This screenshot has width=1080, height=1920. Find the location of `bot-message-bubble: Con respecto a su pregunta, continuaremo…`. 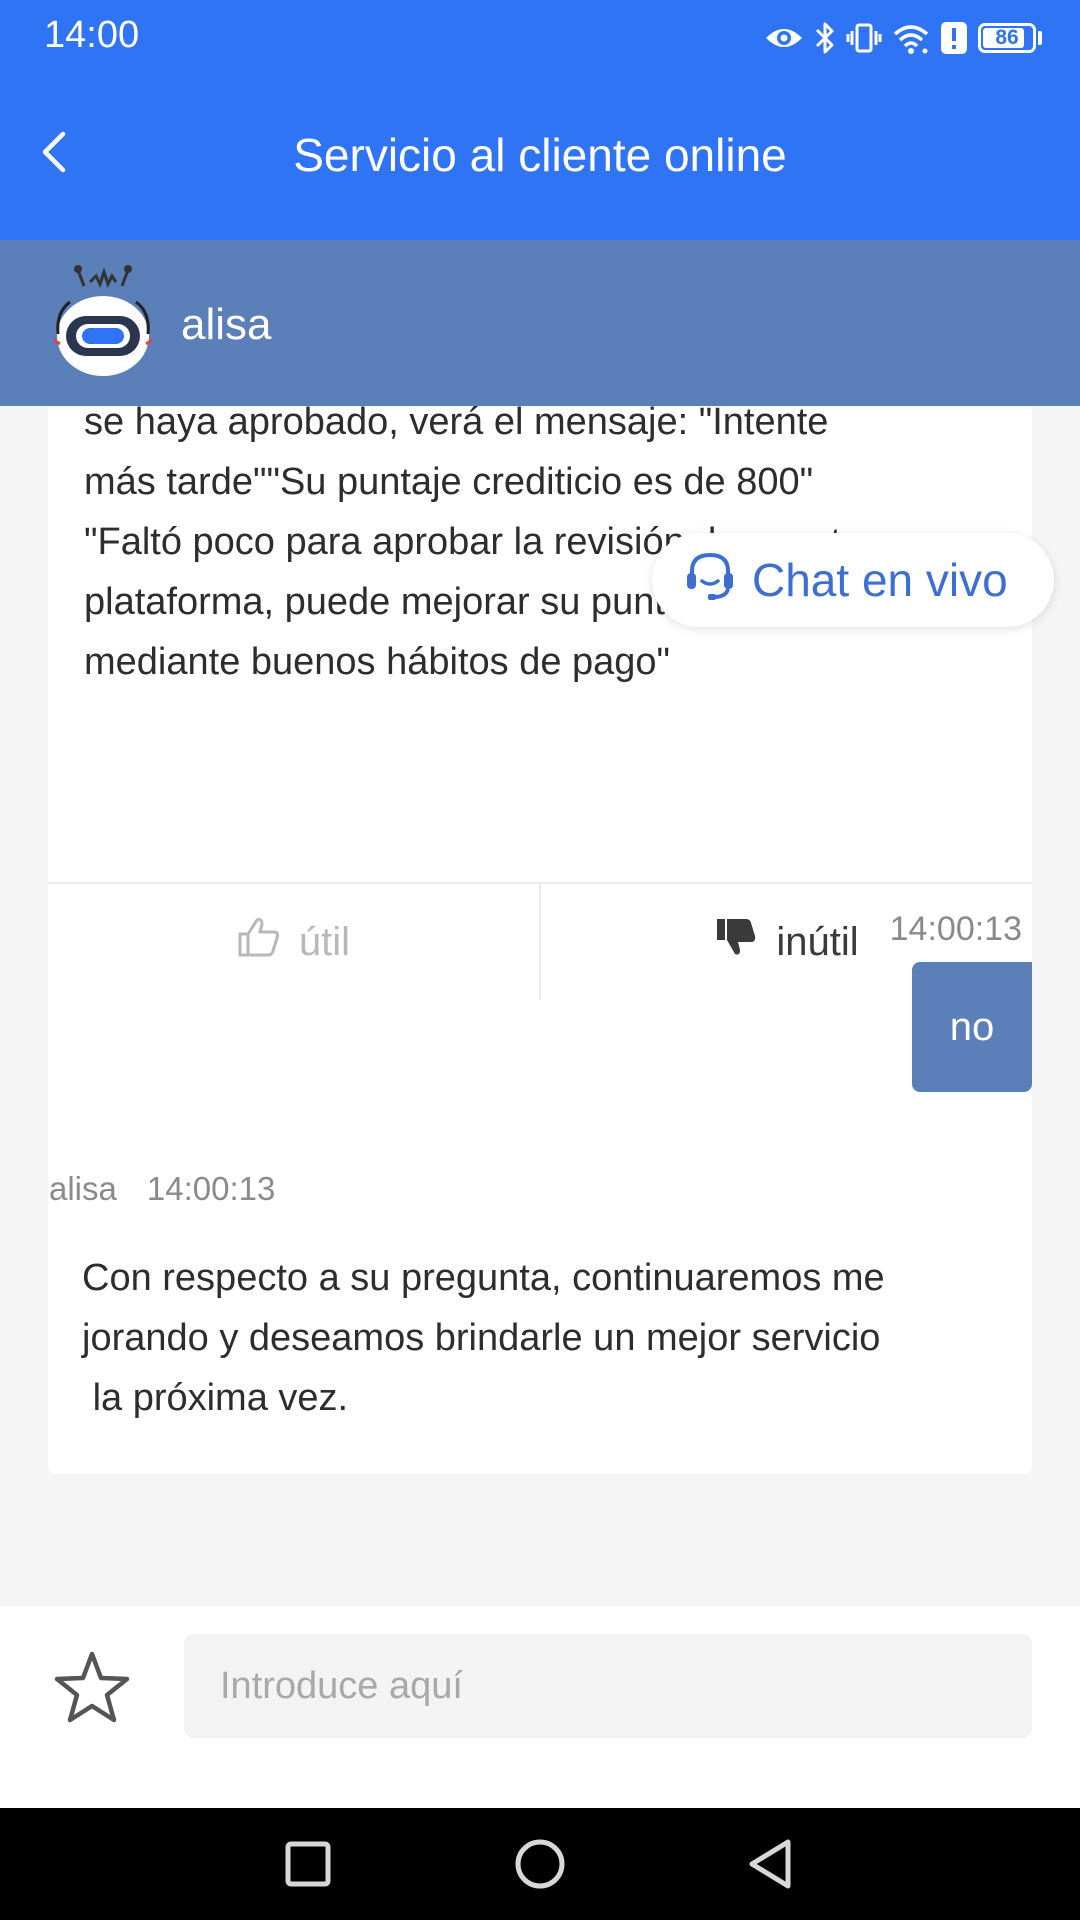

bot-message-bubble: Con respecto a su pregunta, continuaremo… is located at coordinates (540, 1349).